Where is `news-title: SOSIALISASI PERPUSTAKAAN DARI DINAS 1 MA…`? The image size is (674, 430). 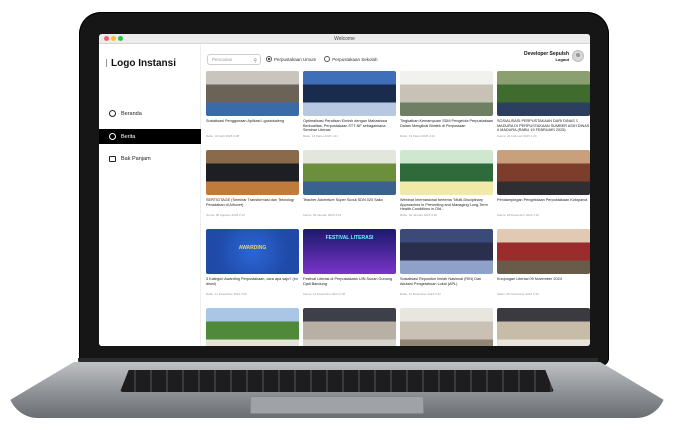
news-title: SOSIALISASI PERPUSTAKAAN DARI DINAS 1 MA… is located at coordinates (543, 126).